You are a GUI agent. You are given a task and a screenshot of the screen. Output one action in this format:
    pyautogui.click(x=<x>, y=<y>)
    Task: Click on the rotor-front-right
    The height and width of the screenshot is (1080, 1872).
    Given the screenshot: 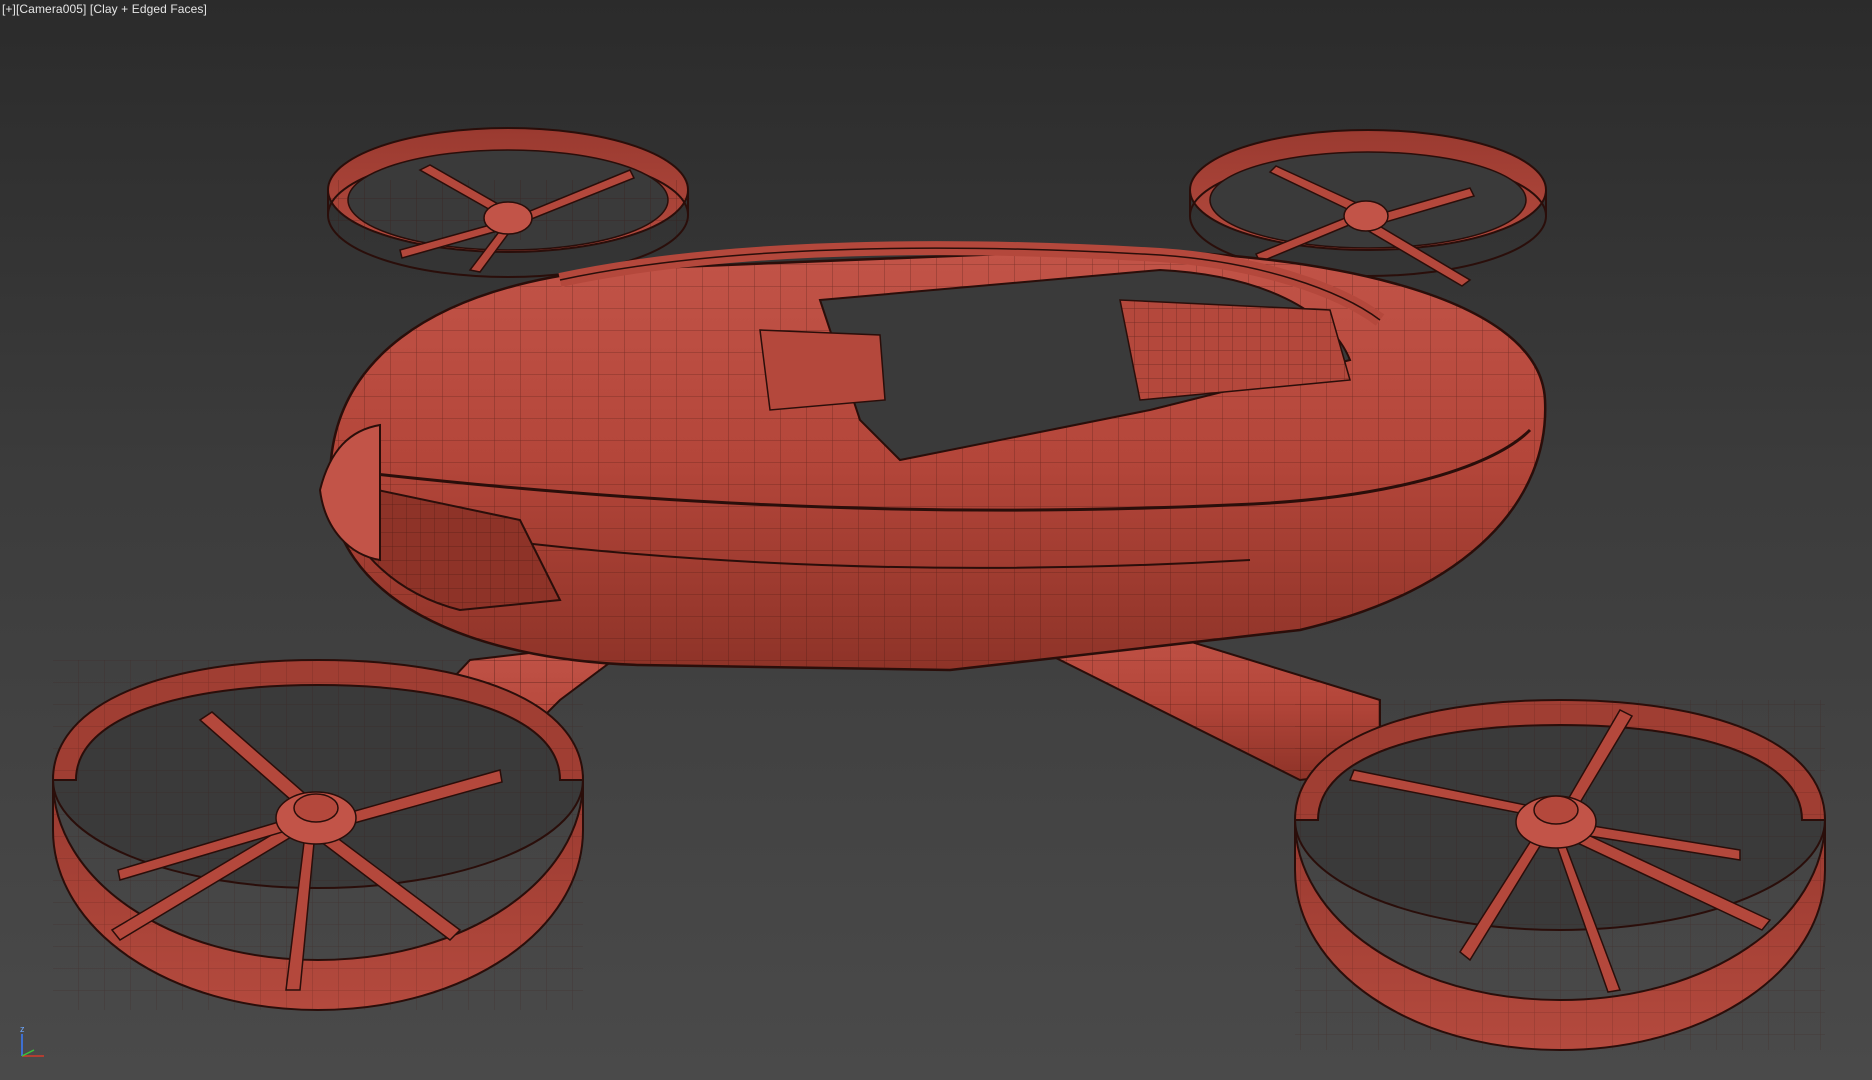 What is the action you would take?
    pyautogui.click(x=1560, y=875)
    